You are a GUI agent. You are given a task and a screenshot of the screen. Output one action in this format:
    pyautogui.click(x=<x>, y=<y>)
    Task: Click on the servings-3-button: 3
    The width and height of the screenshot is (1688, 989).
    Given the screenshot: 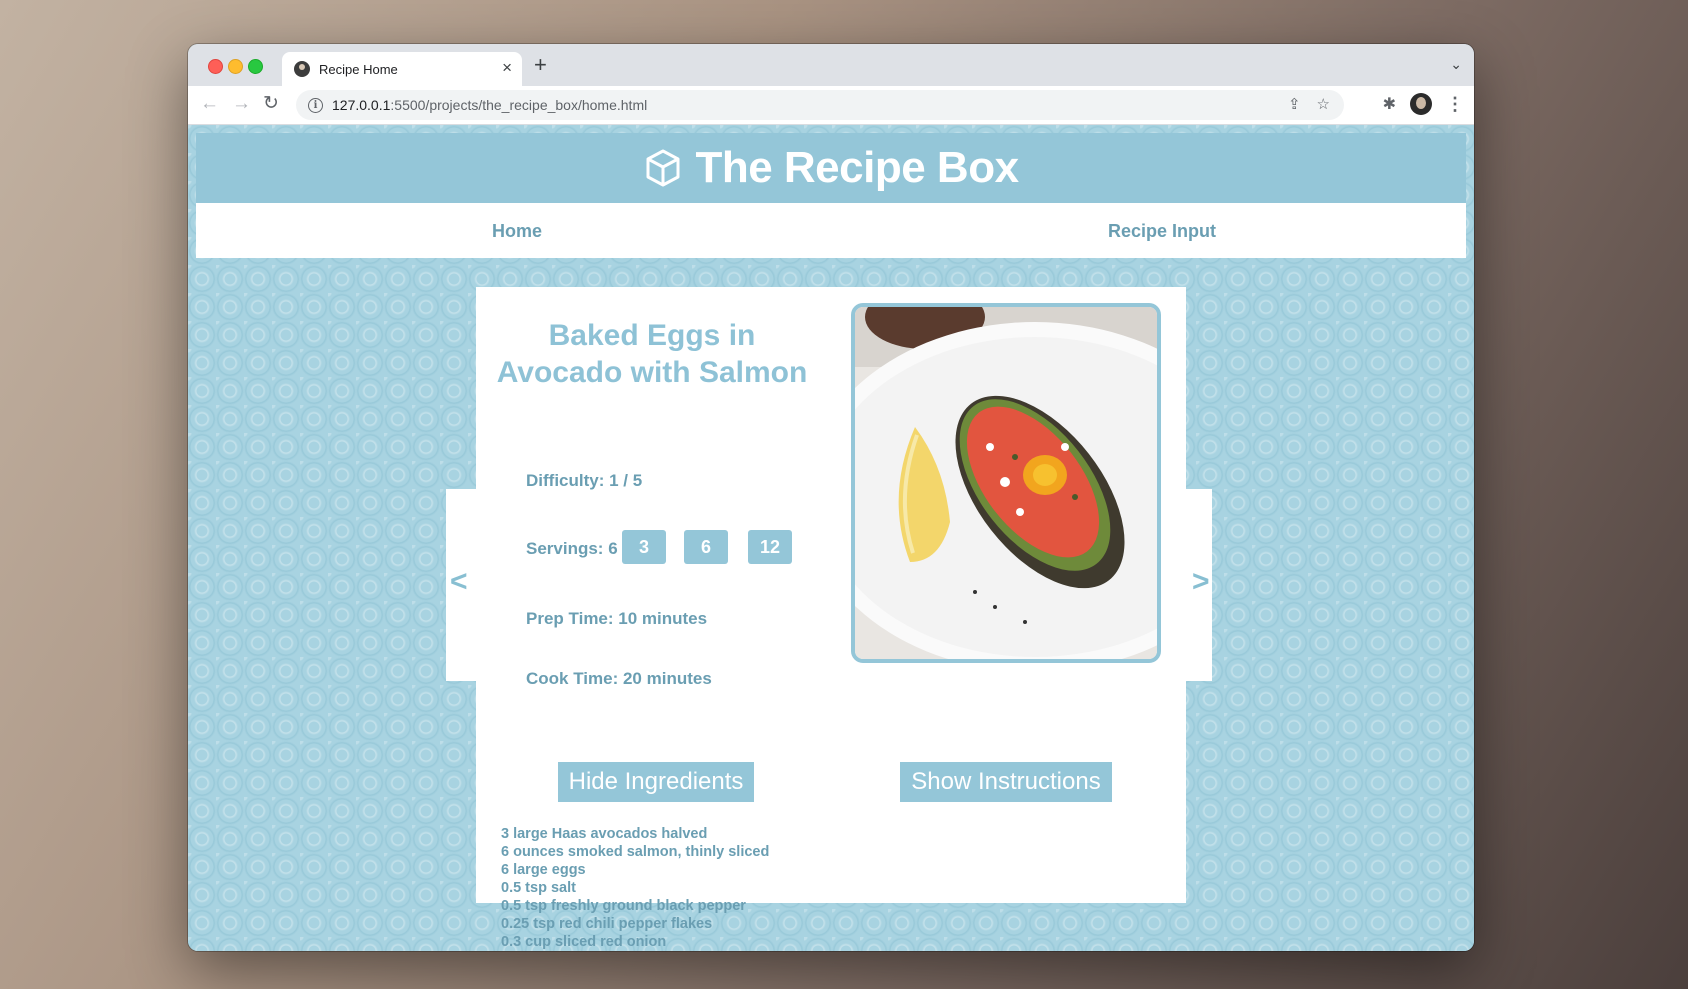 What is the action you would take?
    pyautogui.click(x=644, y=547)
    